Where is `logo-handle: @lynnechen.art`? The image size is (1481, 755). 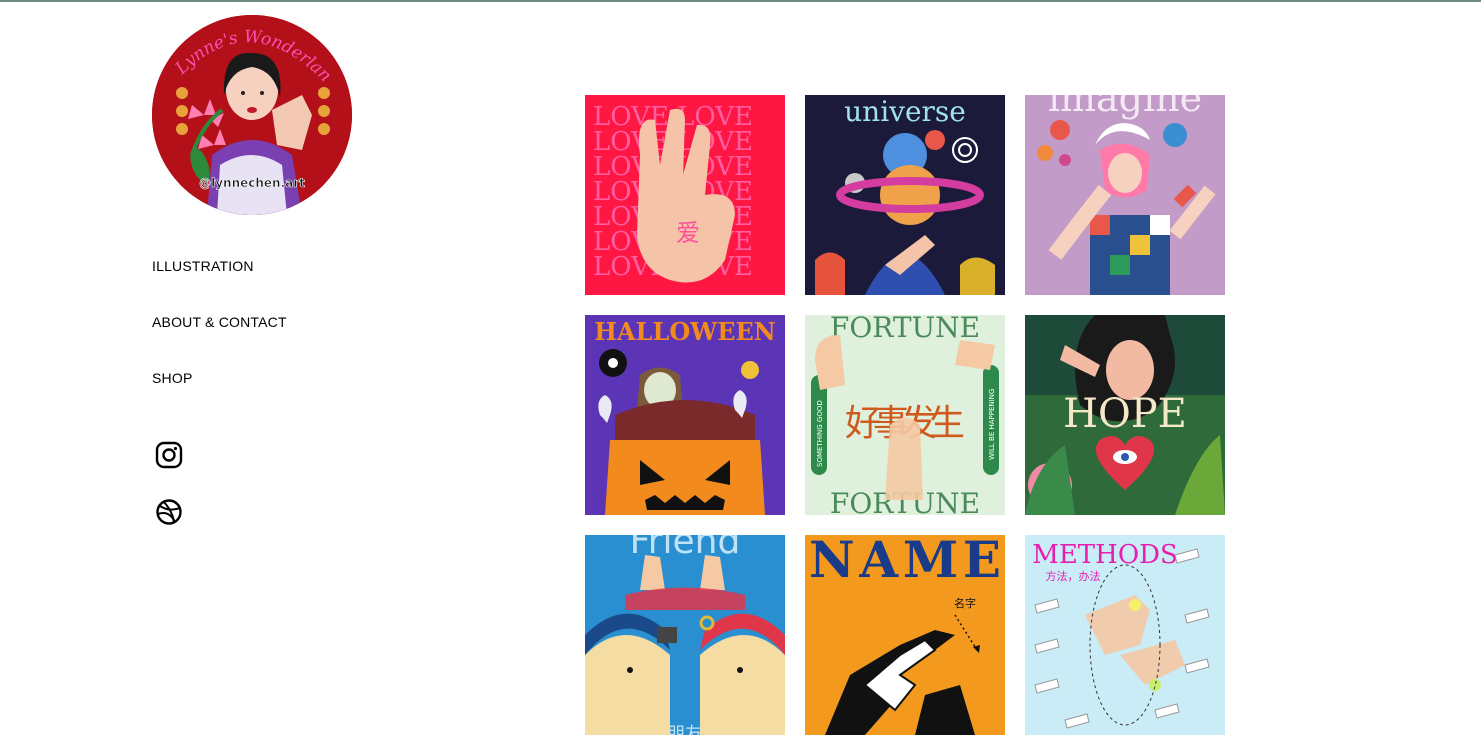 logo-handle: @lynnechen.art is located at coordinates (252, 183).